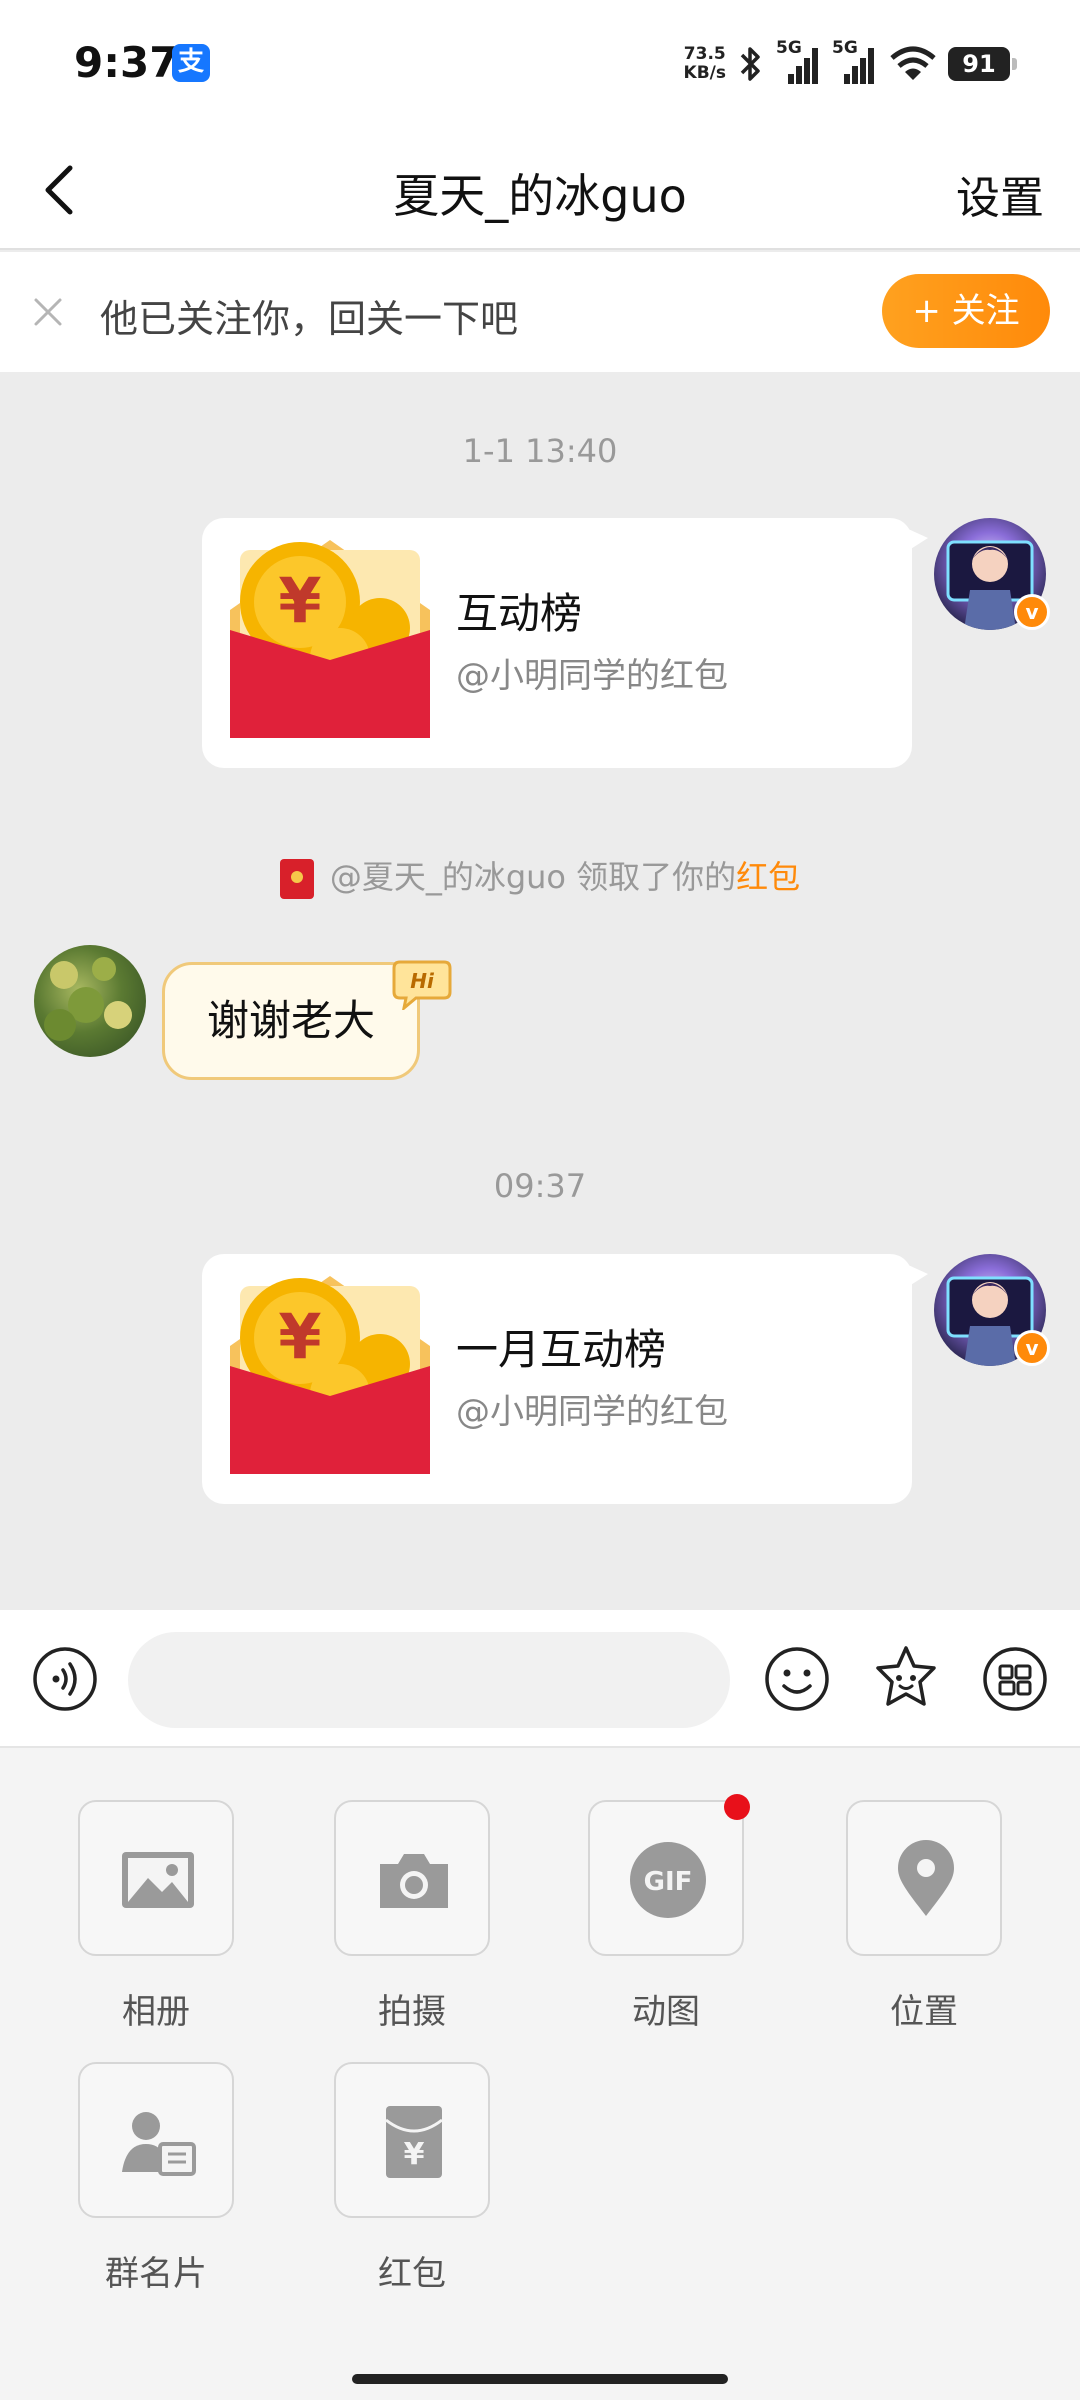 The height and width of the screenshot is (2400, 1080). I want to click on contact-avatar, so click(90, 1001).